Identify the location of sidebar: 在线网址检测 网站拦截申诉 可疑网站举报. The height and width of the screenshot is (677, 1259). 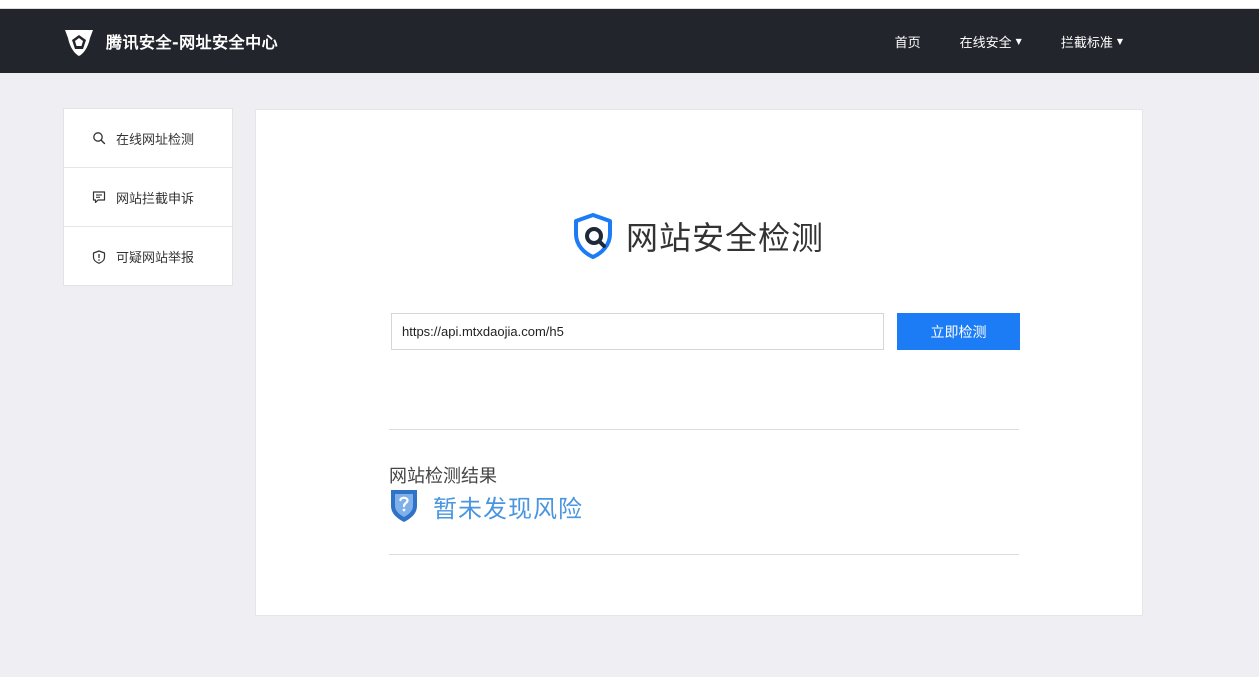
(148, 197).